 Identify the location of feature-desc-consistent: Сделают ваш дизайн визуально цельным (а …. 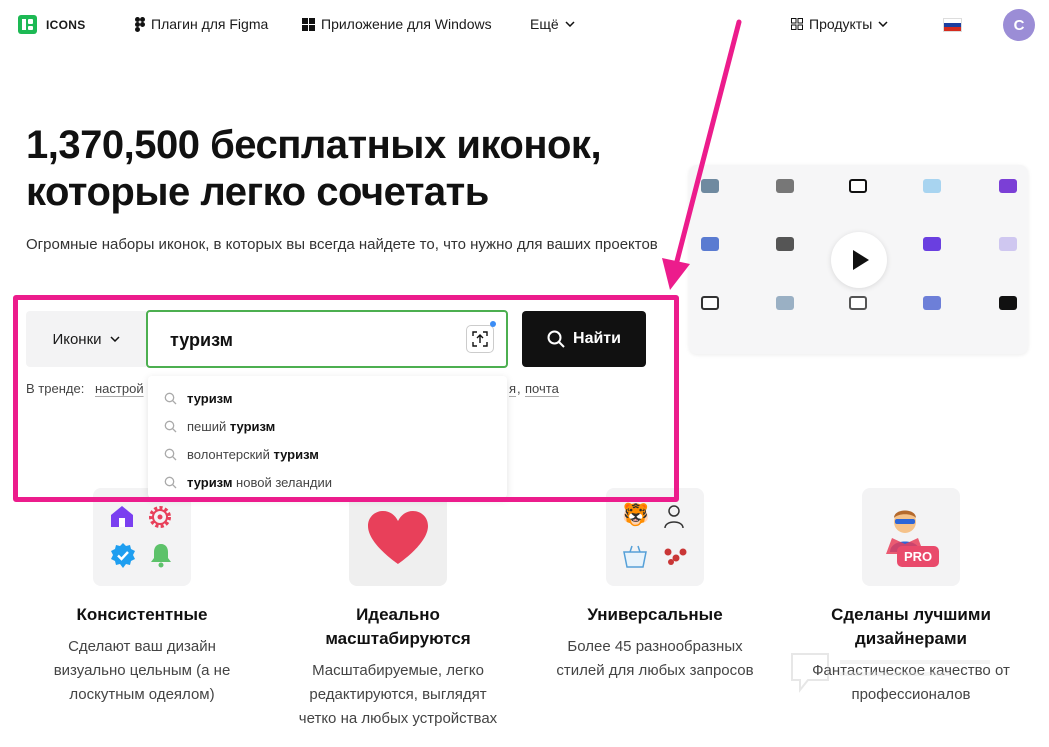
(142, 670).